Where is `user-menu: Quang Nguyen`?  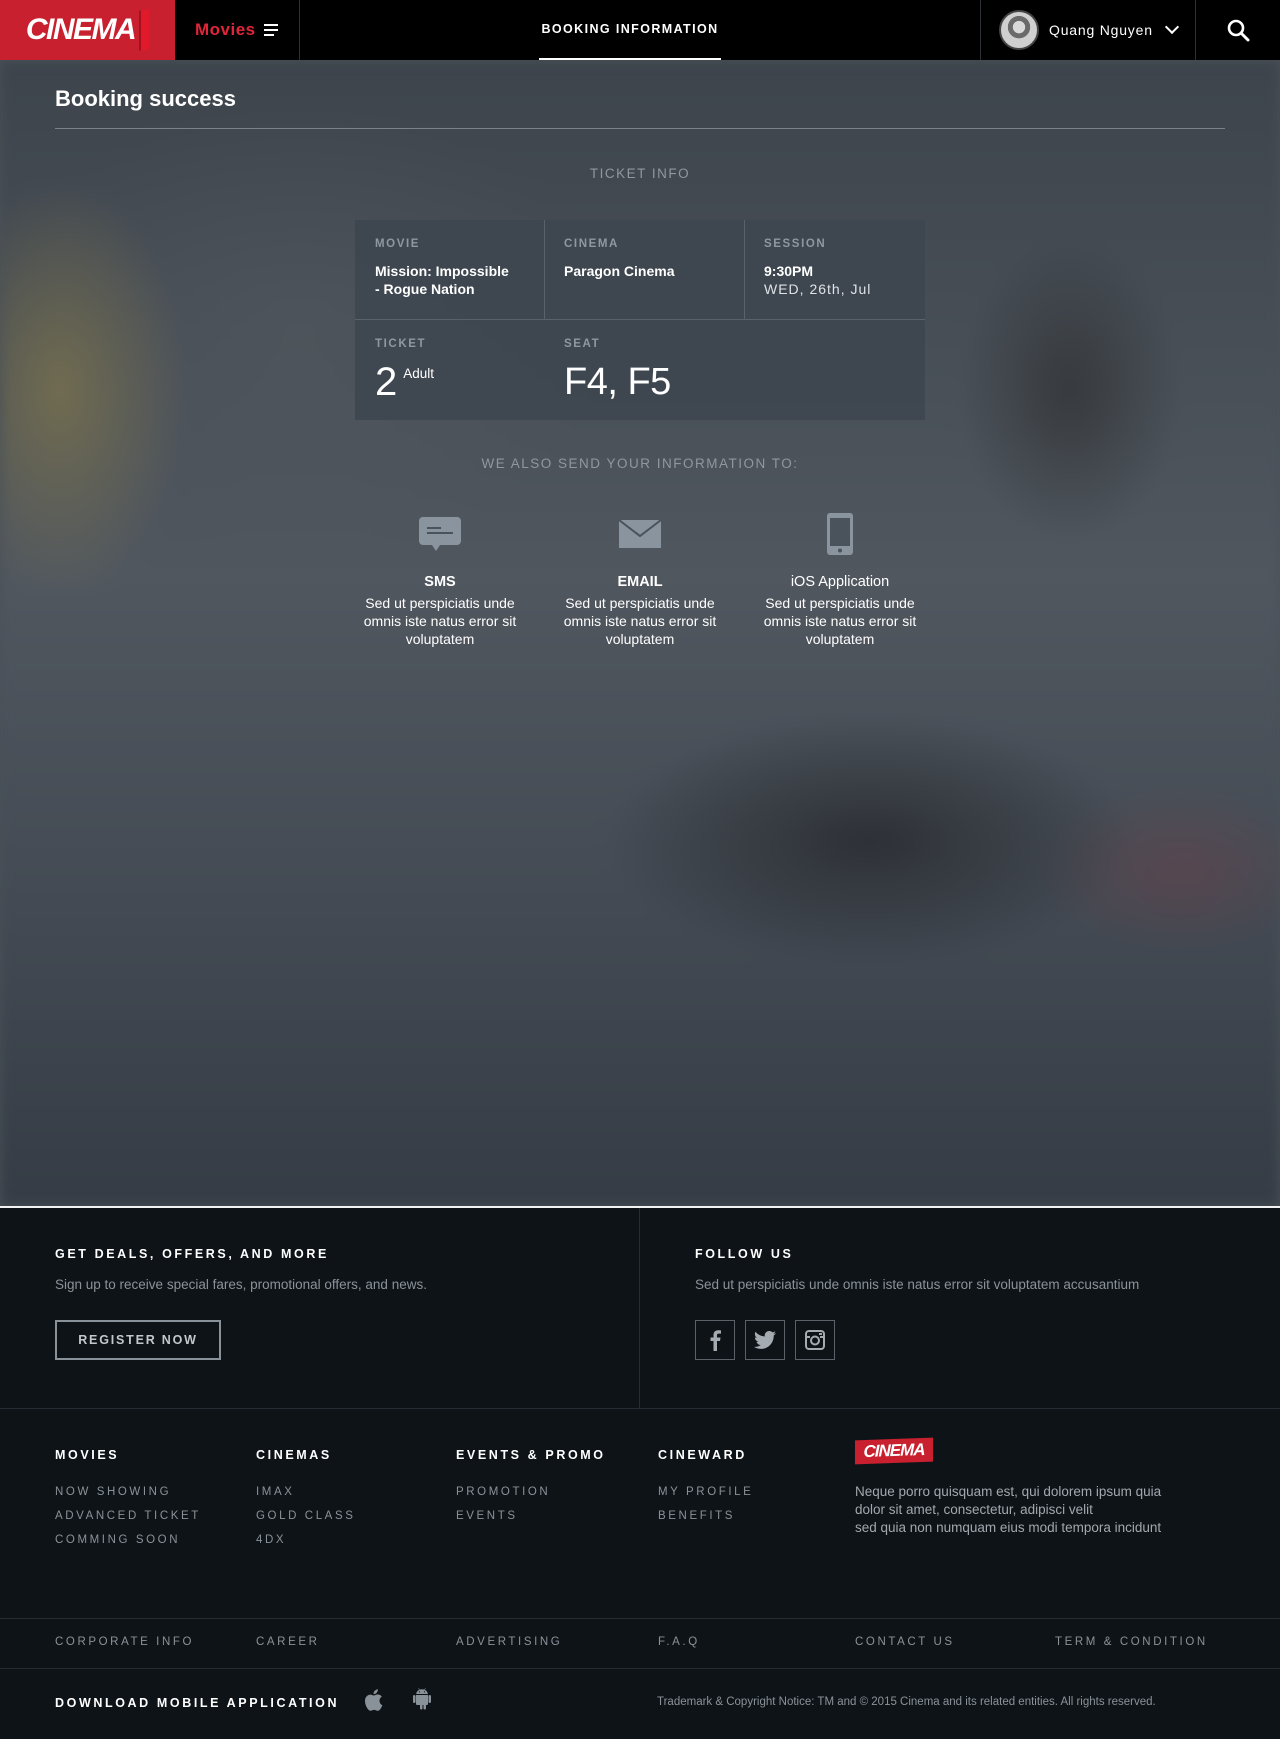
user-menu: Quang Nguyen is located at coordinates (1088, 30).